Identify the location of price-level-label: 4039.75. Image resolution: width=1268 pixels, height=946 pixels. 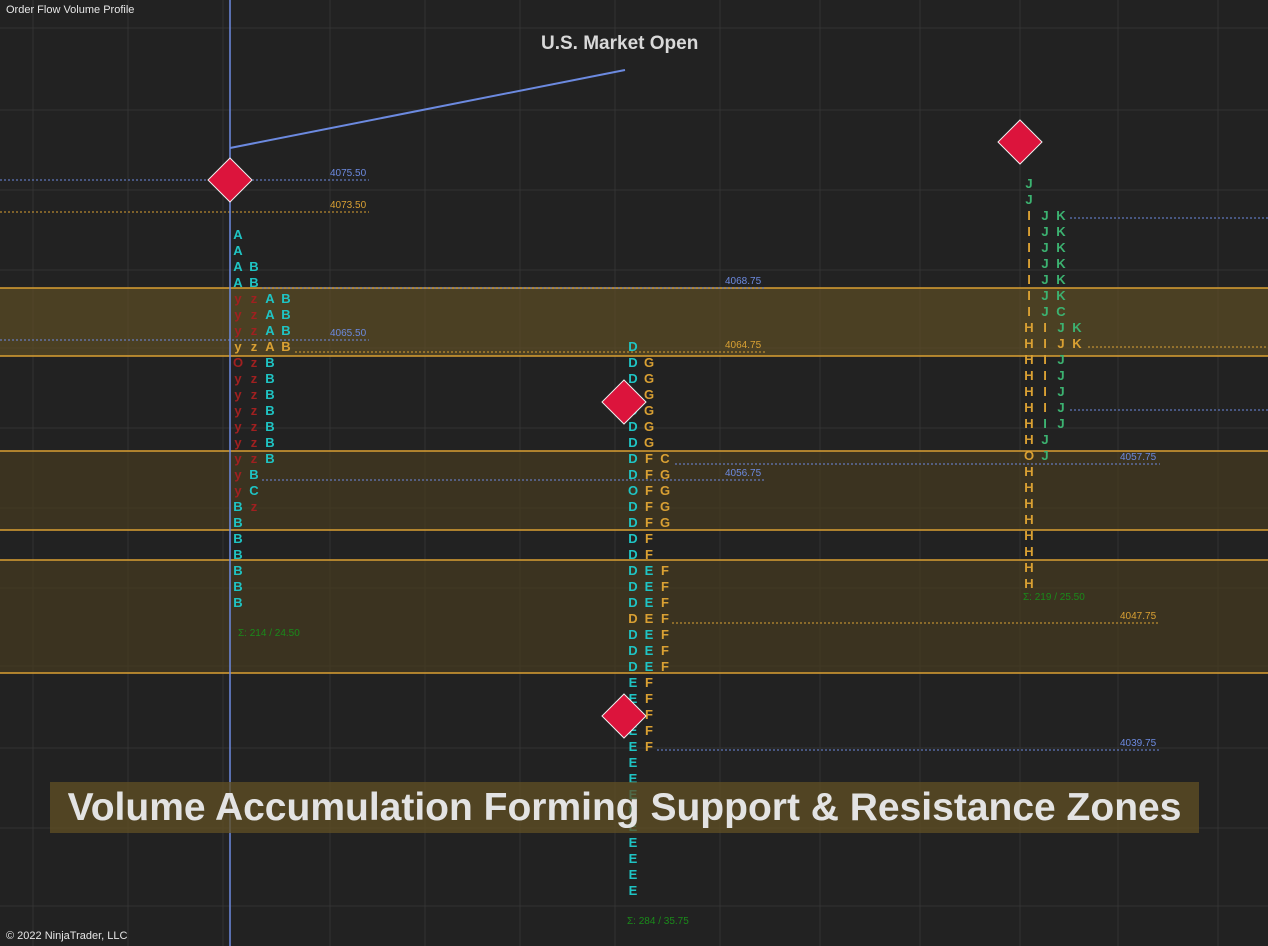
(1138, 743).